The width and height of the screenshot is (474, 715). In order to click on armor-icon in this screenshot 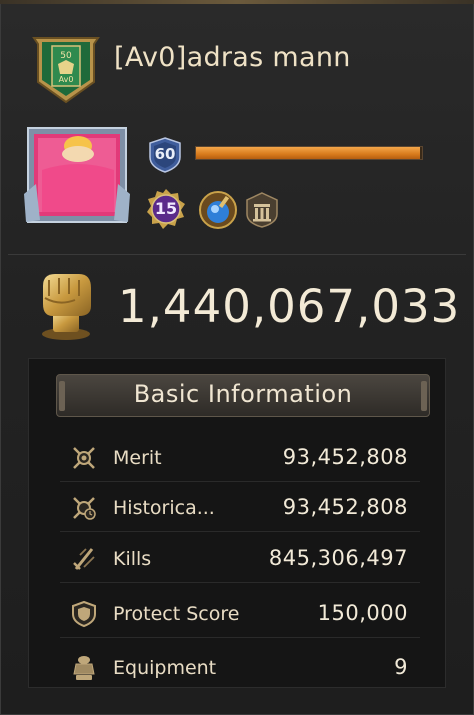, I will do `click(84, 668)`.